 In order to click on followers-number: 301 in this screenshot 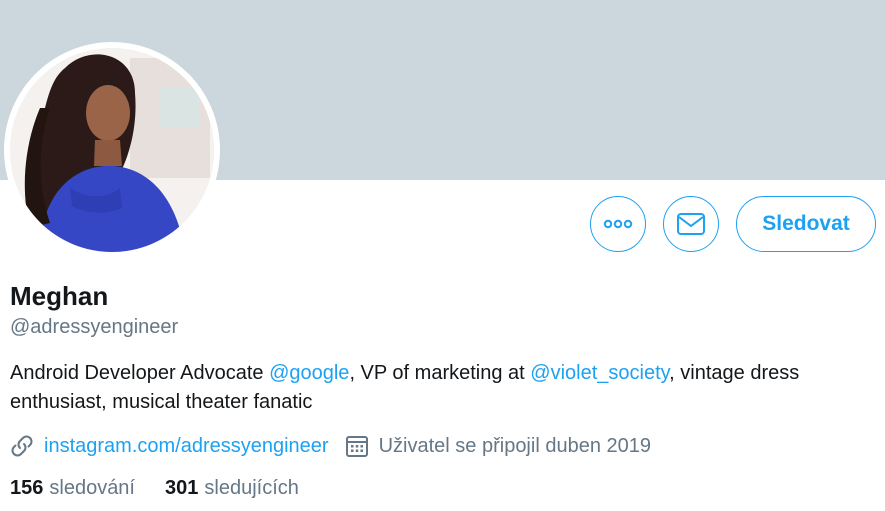, I will do `click(182, 488)`.